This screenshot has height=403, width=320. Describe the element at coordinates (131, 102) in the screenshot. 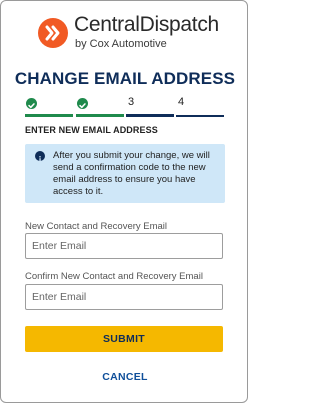

I see `step-3-number: 3` at that location.